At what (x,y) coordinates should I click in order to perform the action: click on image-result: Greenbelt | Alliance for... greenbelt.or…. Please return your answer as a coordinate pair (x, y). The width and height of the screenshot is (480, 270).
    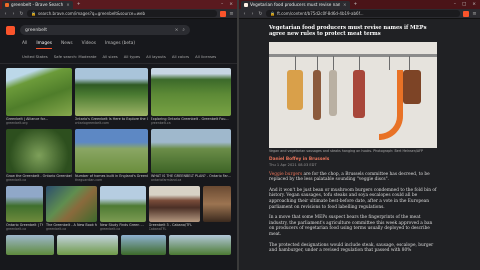
    Looking at the image, I should click on (39, 96).